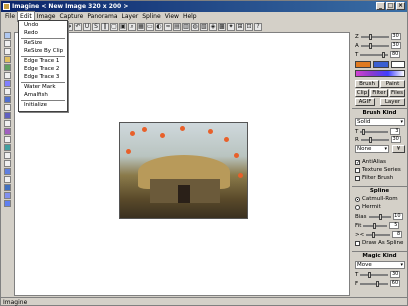 The image size is (408, 306). What do you see at coordinates (380, 265) in the screenshot?
I see `magic-kind-select: Move` at bounding box center [380, 265].